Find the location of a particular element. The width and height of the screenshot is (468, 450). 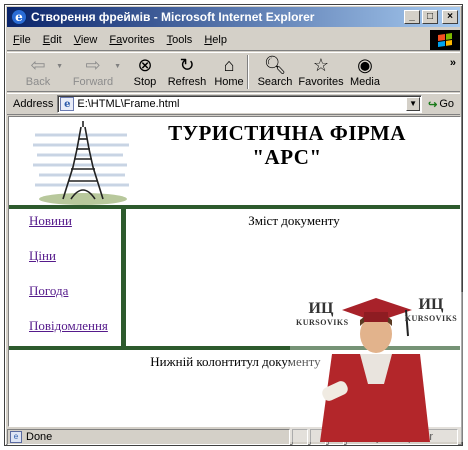

menu-view: View is located at coordinates (86, 40).